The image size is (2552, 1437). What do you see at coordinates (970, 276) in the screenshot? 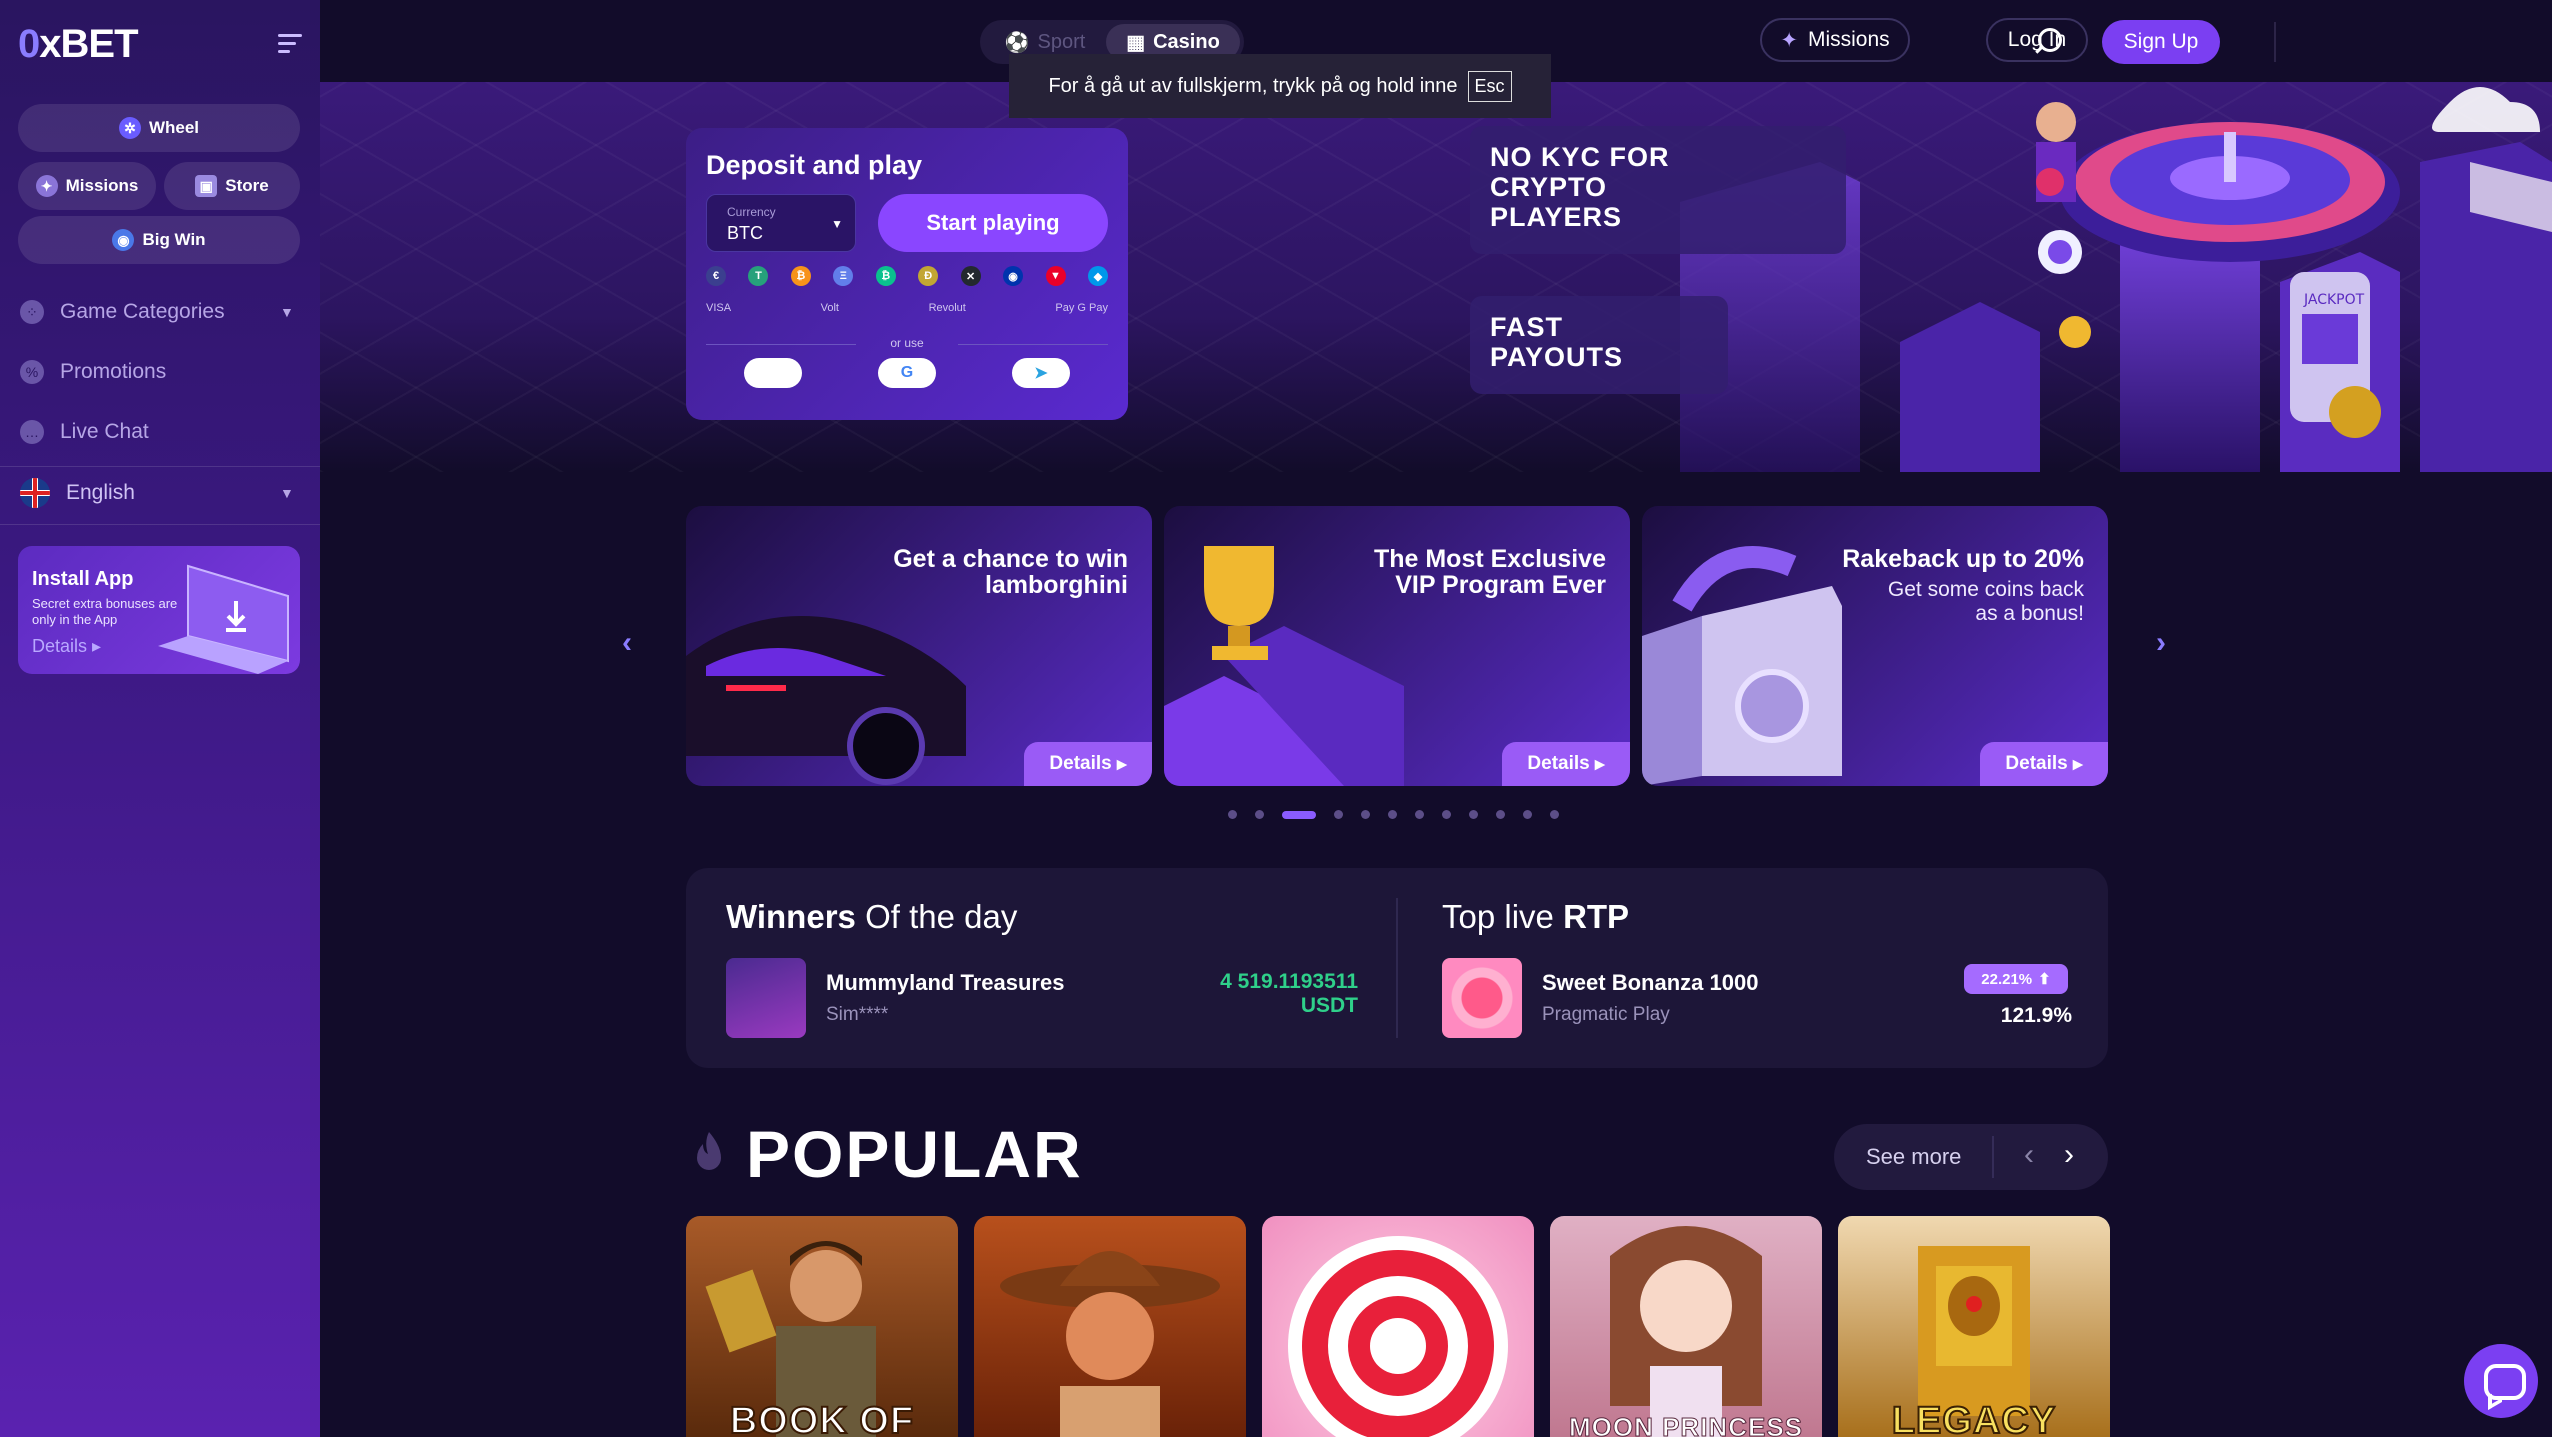
I see `crypto-coin-icon: ✕` at bounding box center [970, 276].